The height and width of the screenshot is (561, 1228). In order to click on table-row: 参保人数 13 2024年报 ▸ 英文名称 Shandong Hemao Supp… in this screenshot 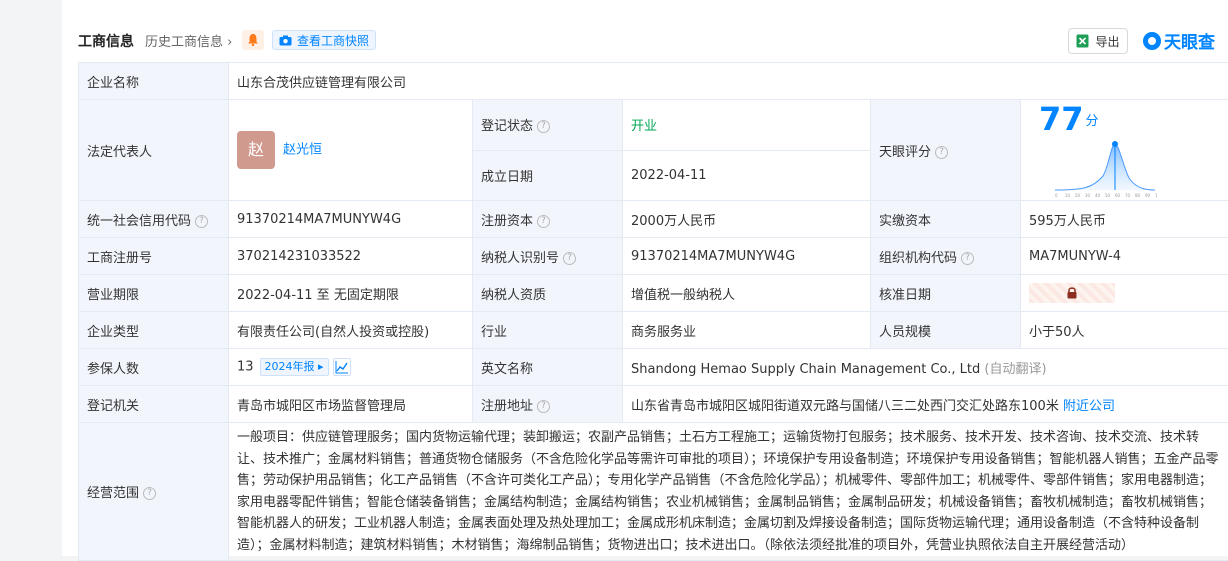, I will do `click(653, 367)`.